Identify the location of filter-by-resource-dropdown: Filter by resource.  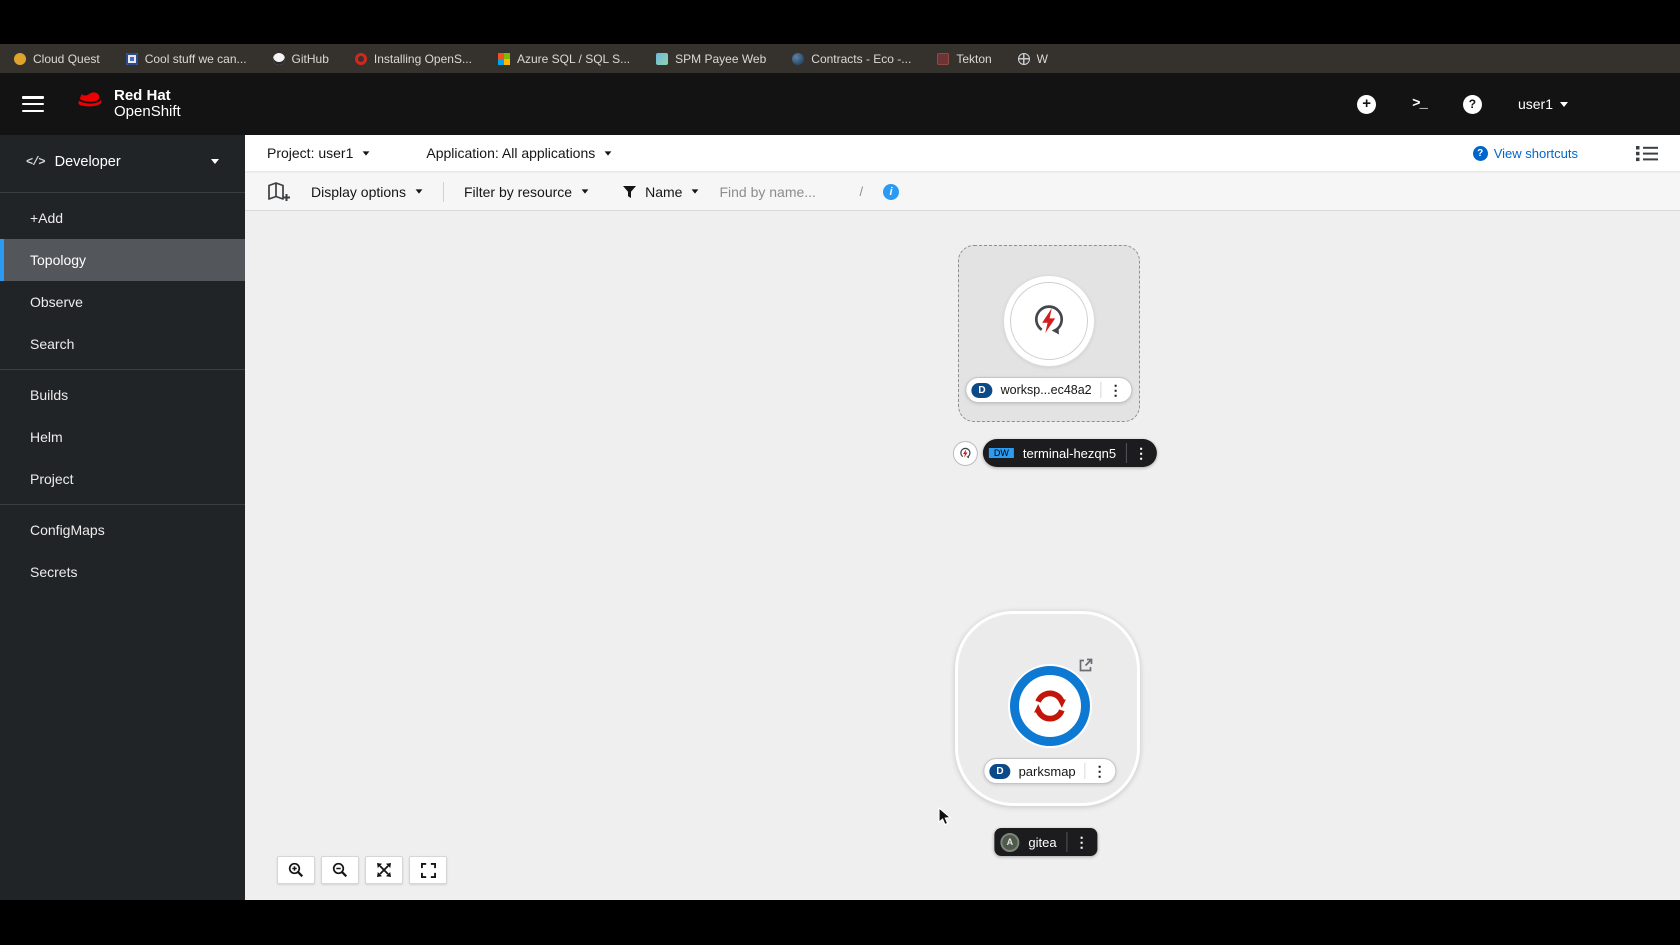
(526, 192).